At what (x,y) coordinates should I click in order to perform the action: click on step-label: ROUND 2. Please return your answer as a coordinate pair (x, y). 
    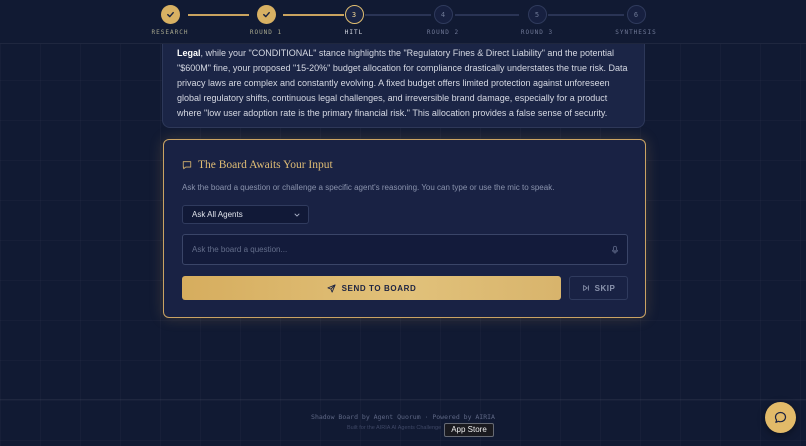
    Looking at the image, I should click on (443, 32).